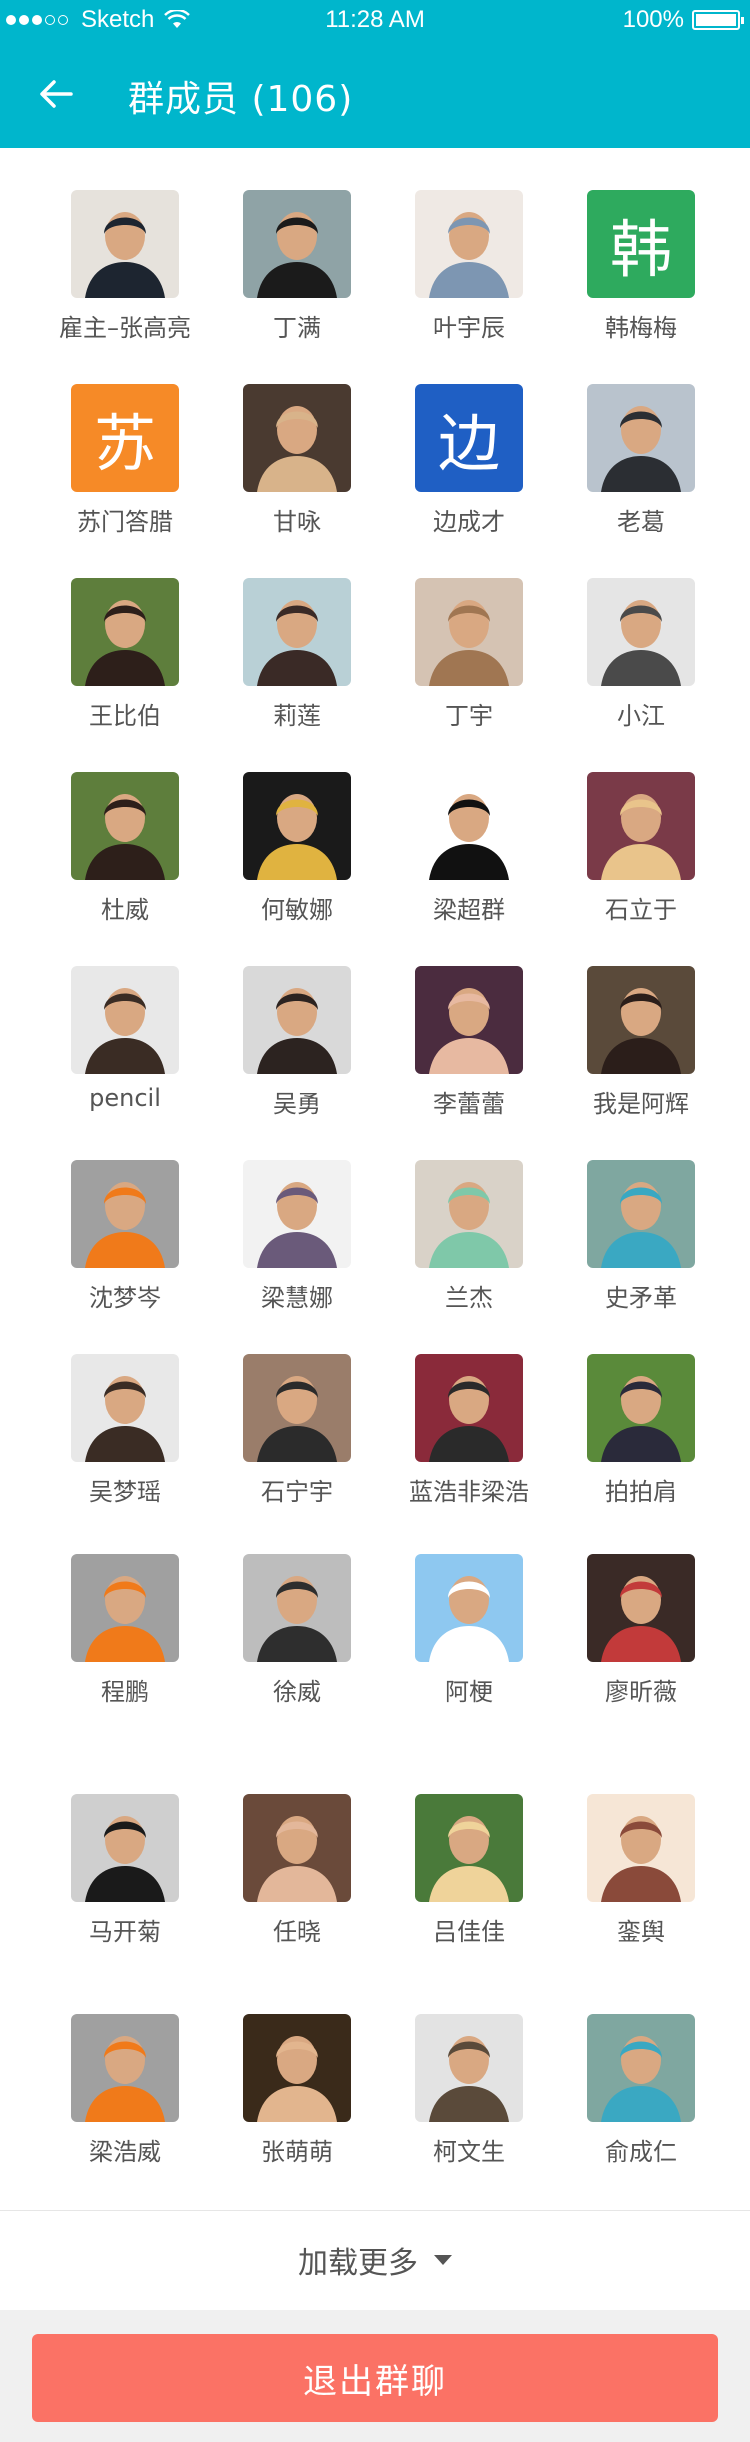 This screenshot has width=750, height=2442. What do you see at coordinates (297, 1042) in the screenshot?
I see `member-item: 吴勇` at bounding box center [297, 1042].